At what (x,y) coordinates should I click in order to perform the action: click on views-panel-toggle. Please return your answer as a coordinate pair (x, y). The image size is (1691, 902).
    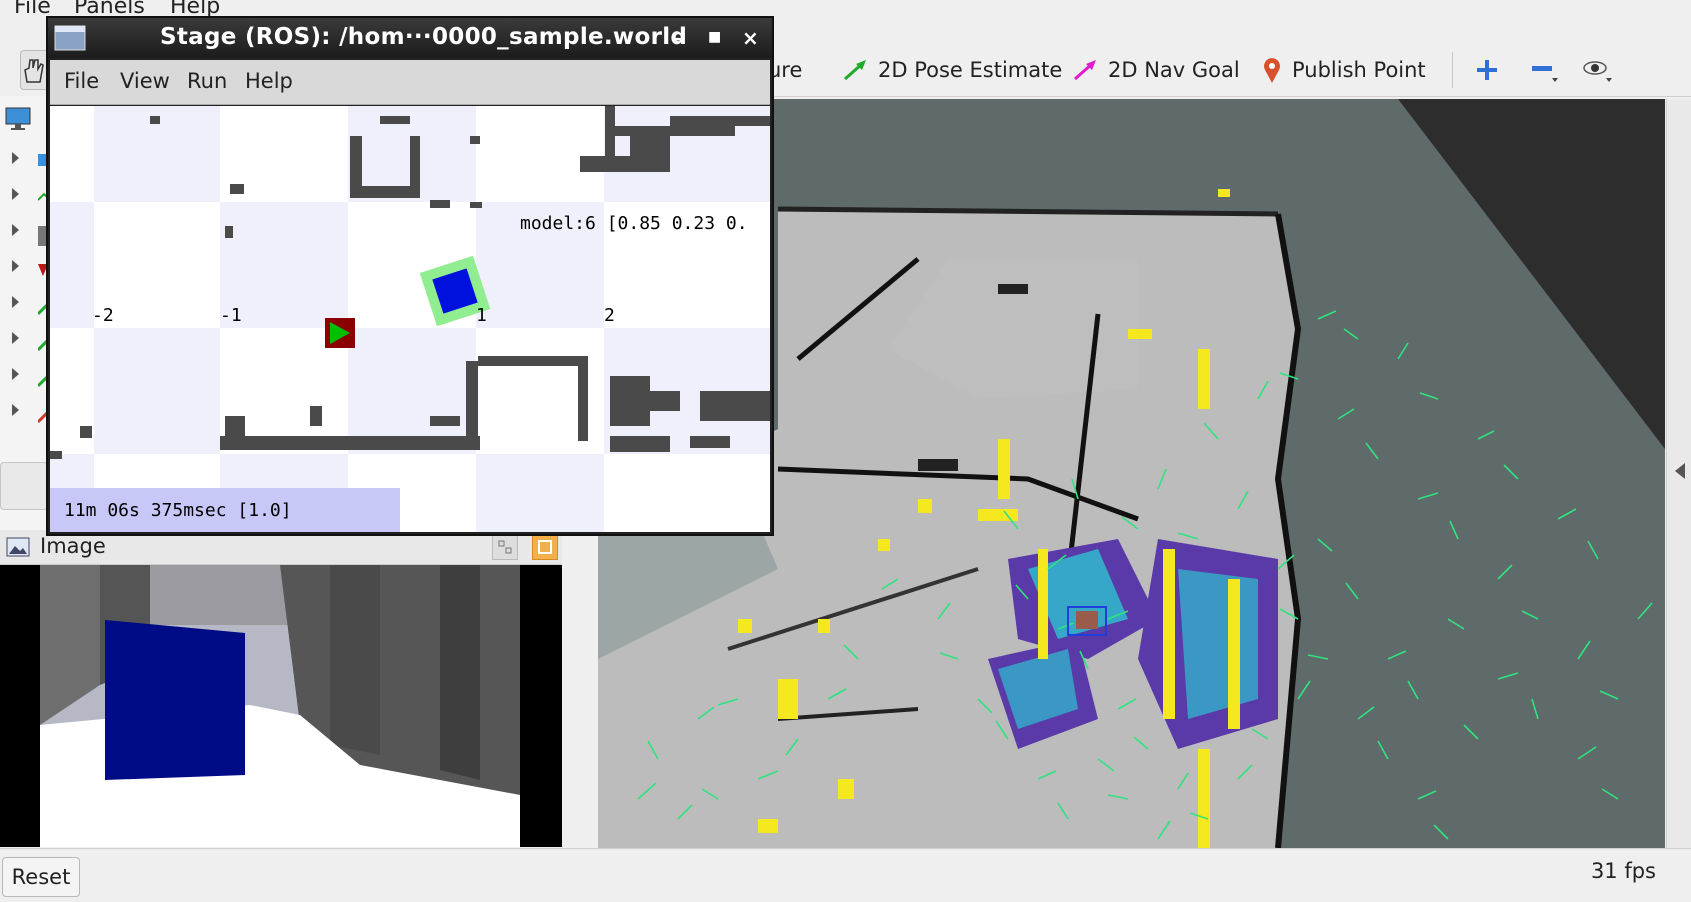
    Looking at the image, I should click on (1678, 473).